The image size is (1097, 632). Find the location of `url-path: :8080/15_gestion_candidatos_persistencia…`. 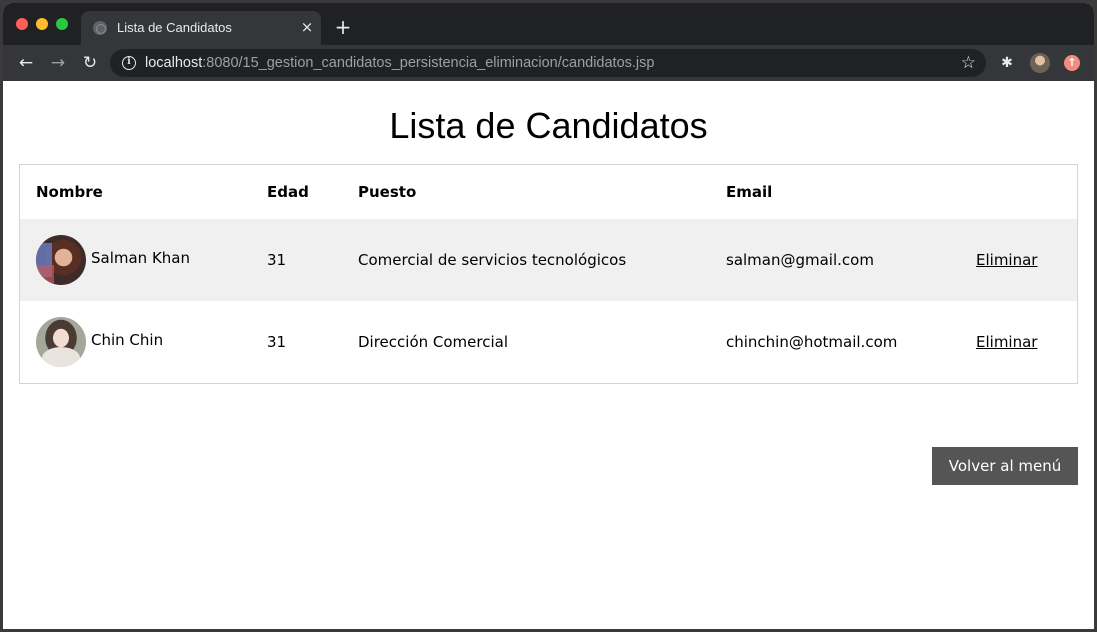

url-path: :8080/15_gestion_candidatos_persistencia… is located at coordinates (428, 63).